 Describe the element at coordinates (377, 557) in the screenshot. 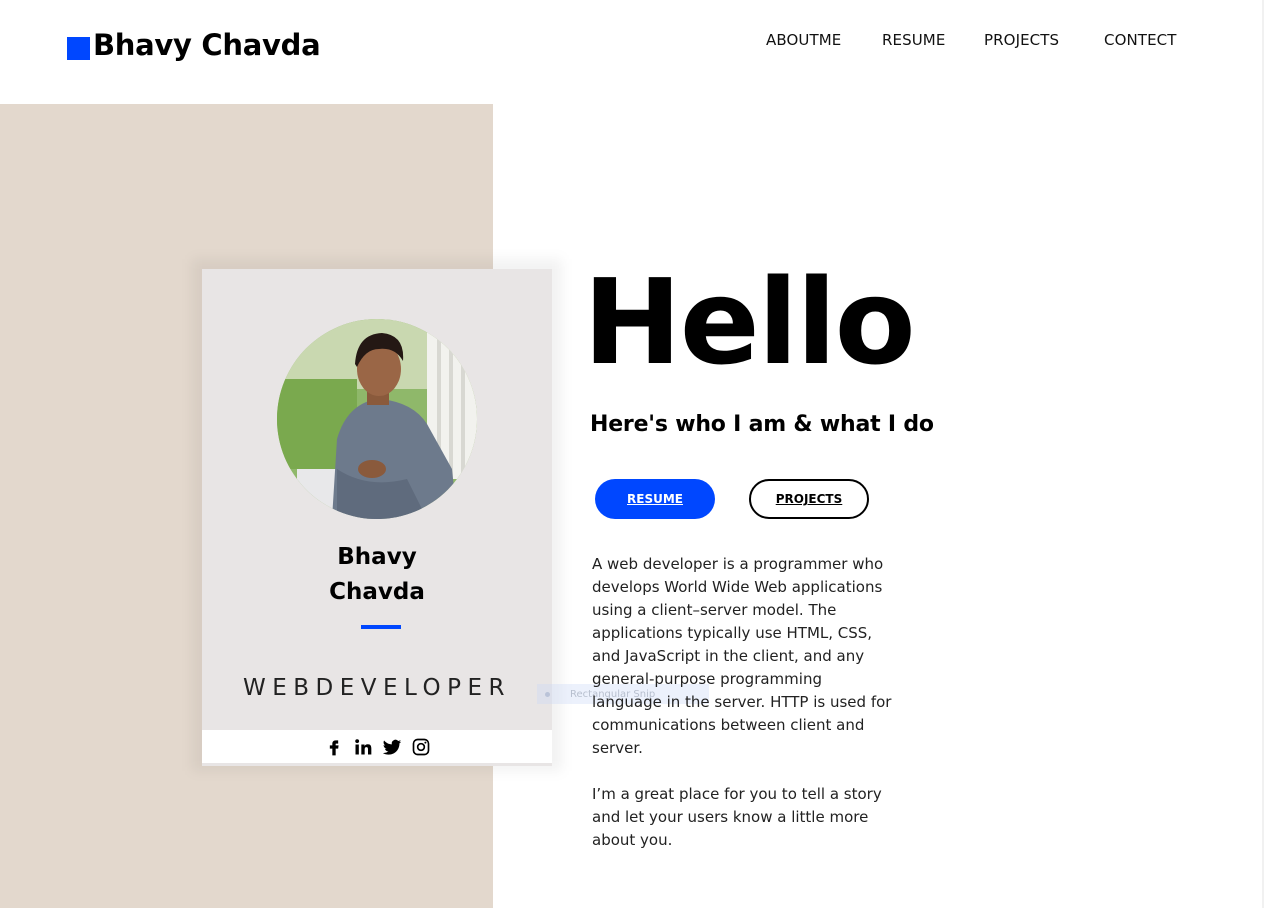

I see `card-first-name: Bhavy` at that location.